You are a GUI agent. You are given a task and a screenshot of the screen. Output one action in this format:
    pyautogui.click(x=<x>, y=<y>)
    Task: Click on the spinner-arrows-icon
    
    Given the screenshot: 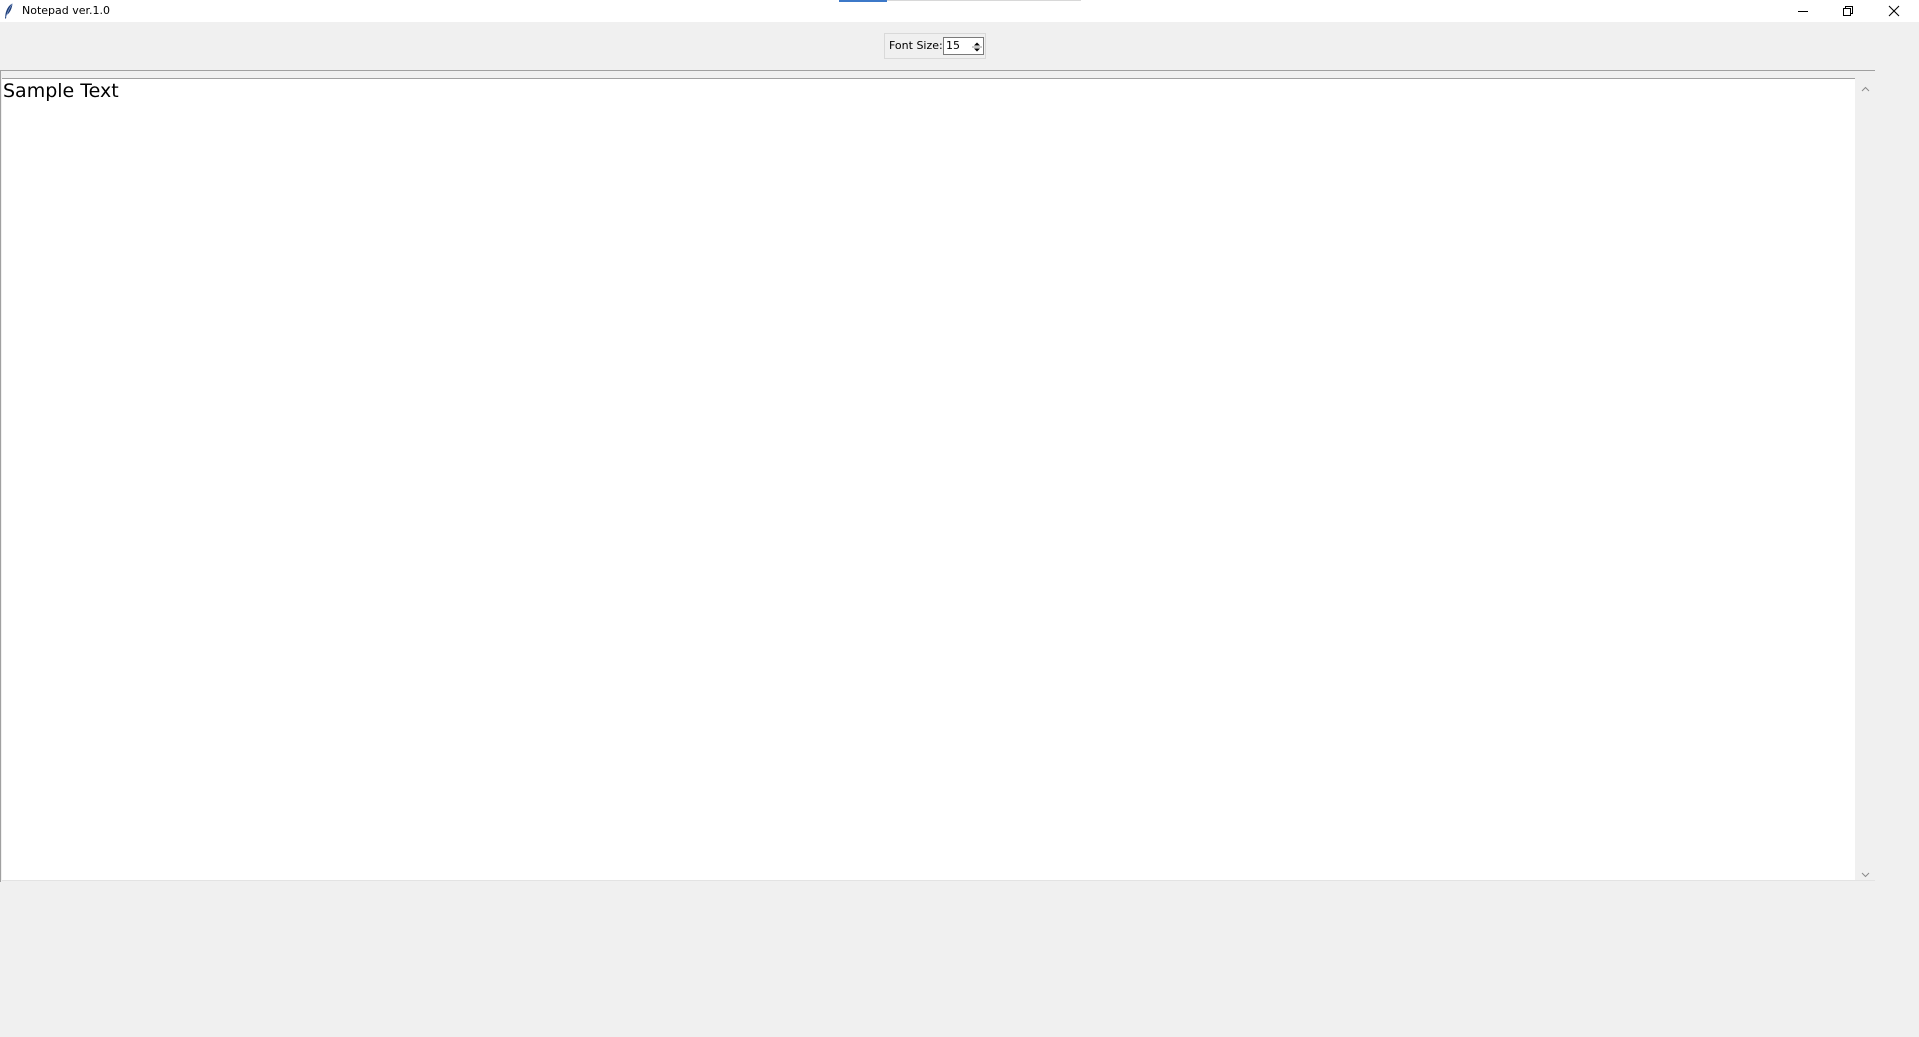 What is the action you would take?
    pyautogui.click(x=977, y=46)
    